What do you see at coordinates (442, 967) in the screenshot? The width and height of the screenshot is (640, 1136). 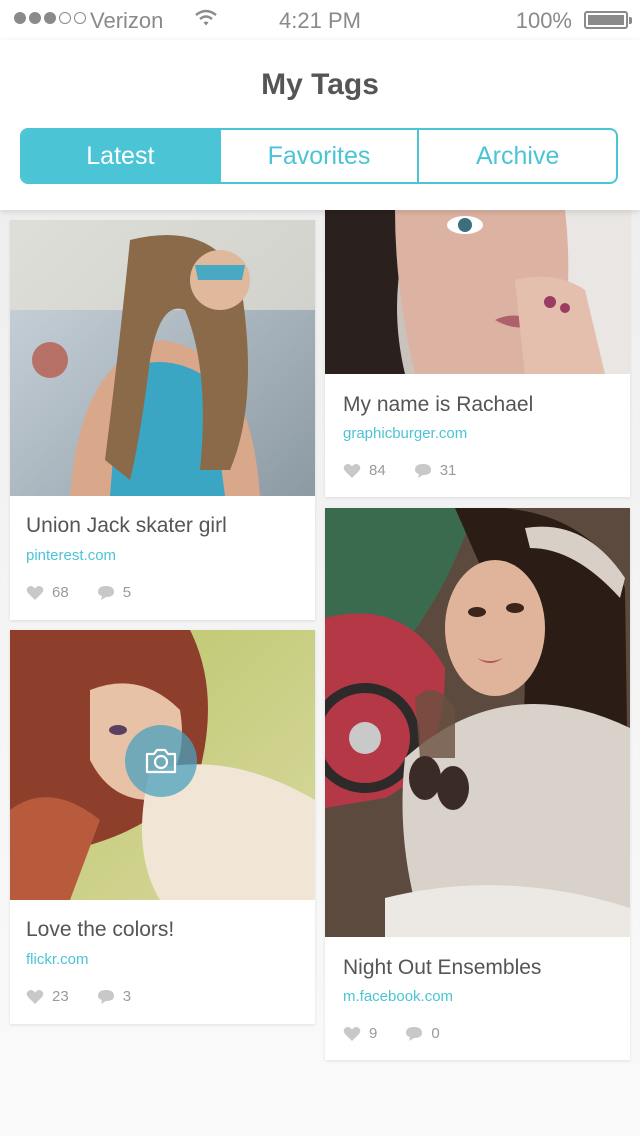 I see `card-title: Night Out Ensembles` at bounding box center [442, 967].